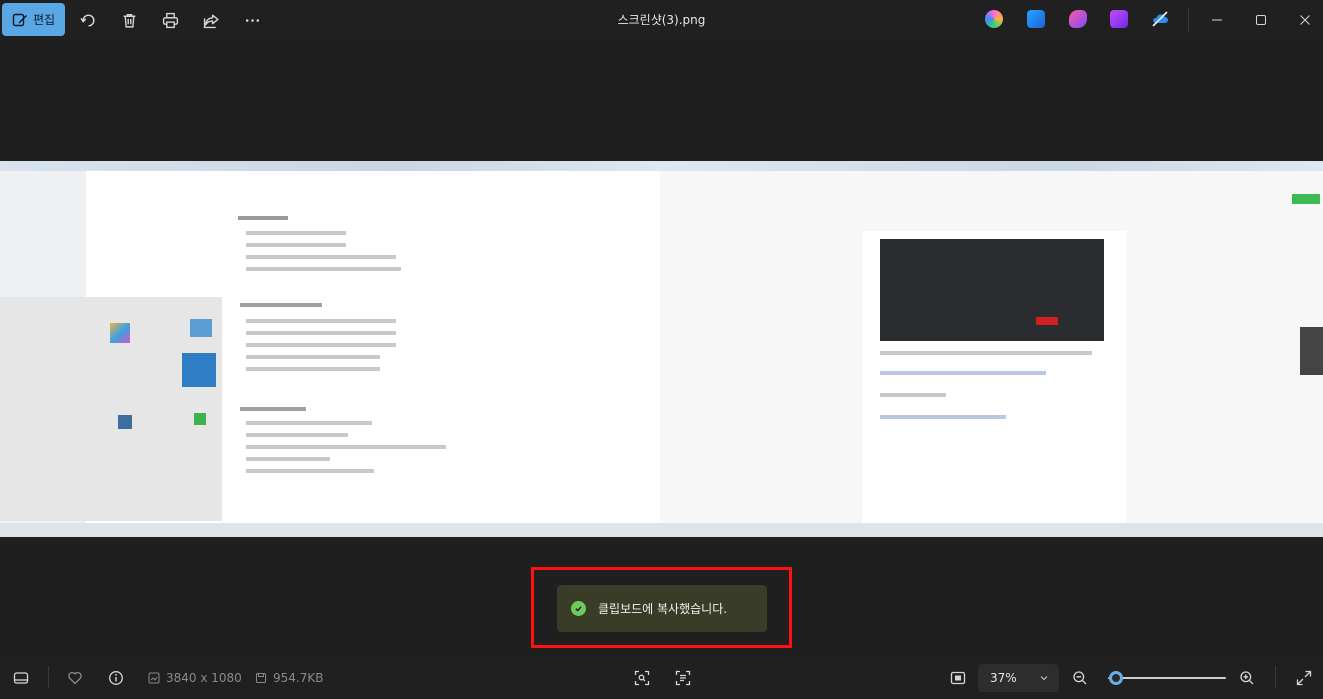 This screenshot has height=699, width=1323. What do you see at coordinates (1036, 19) in the screenshot?
I see `designer-app-icon` at bounding box center [1036, 19].